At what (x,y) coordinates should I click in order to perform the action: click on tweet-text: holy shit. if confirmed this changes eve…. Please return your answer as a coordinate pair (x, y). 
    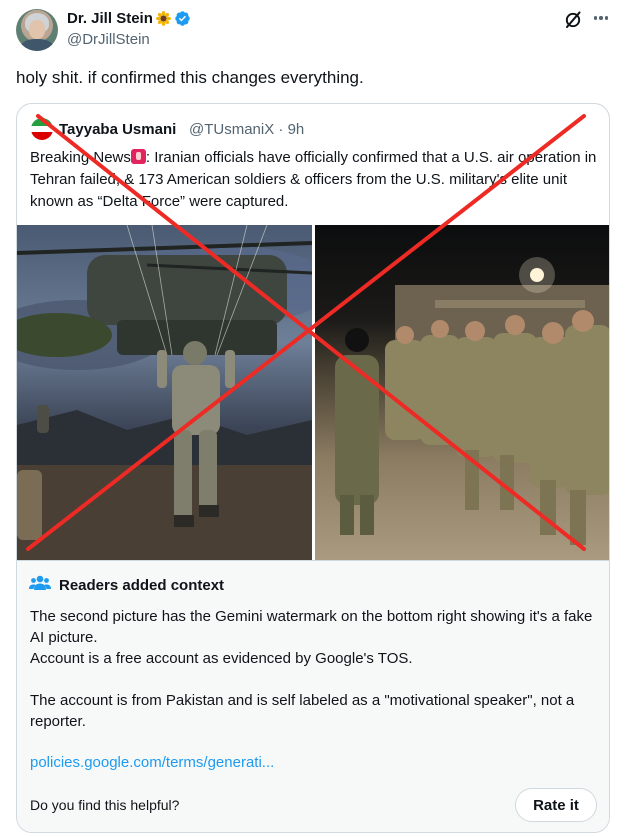
    Looking at the image, I should click on (190, 77).